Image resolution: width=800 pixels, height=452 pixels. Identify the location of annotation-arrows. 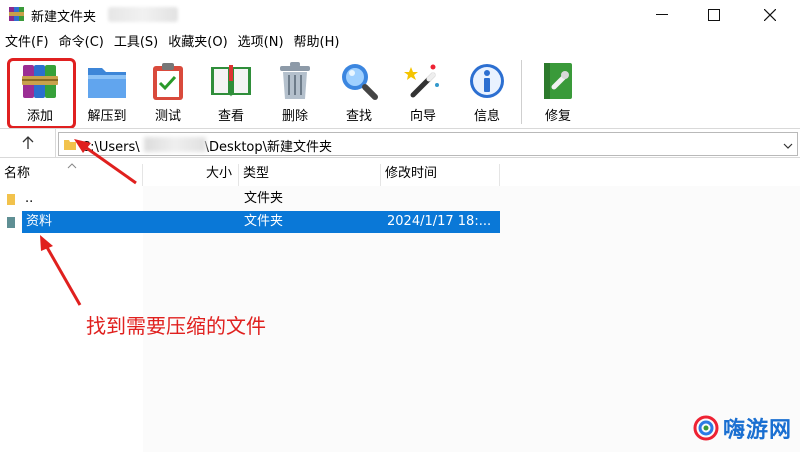
(88, 222).